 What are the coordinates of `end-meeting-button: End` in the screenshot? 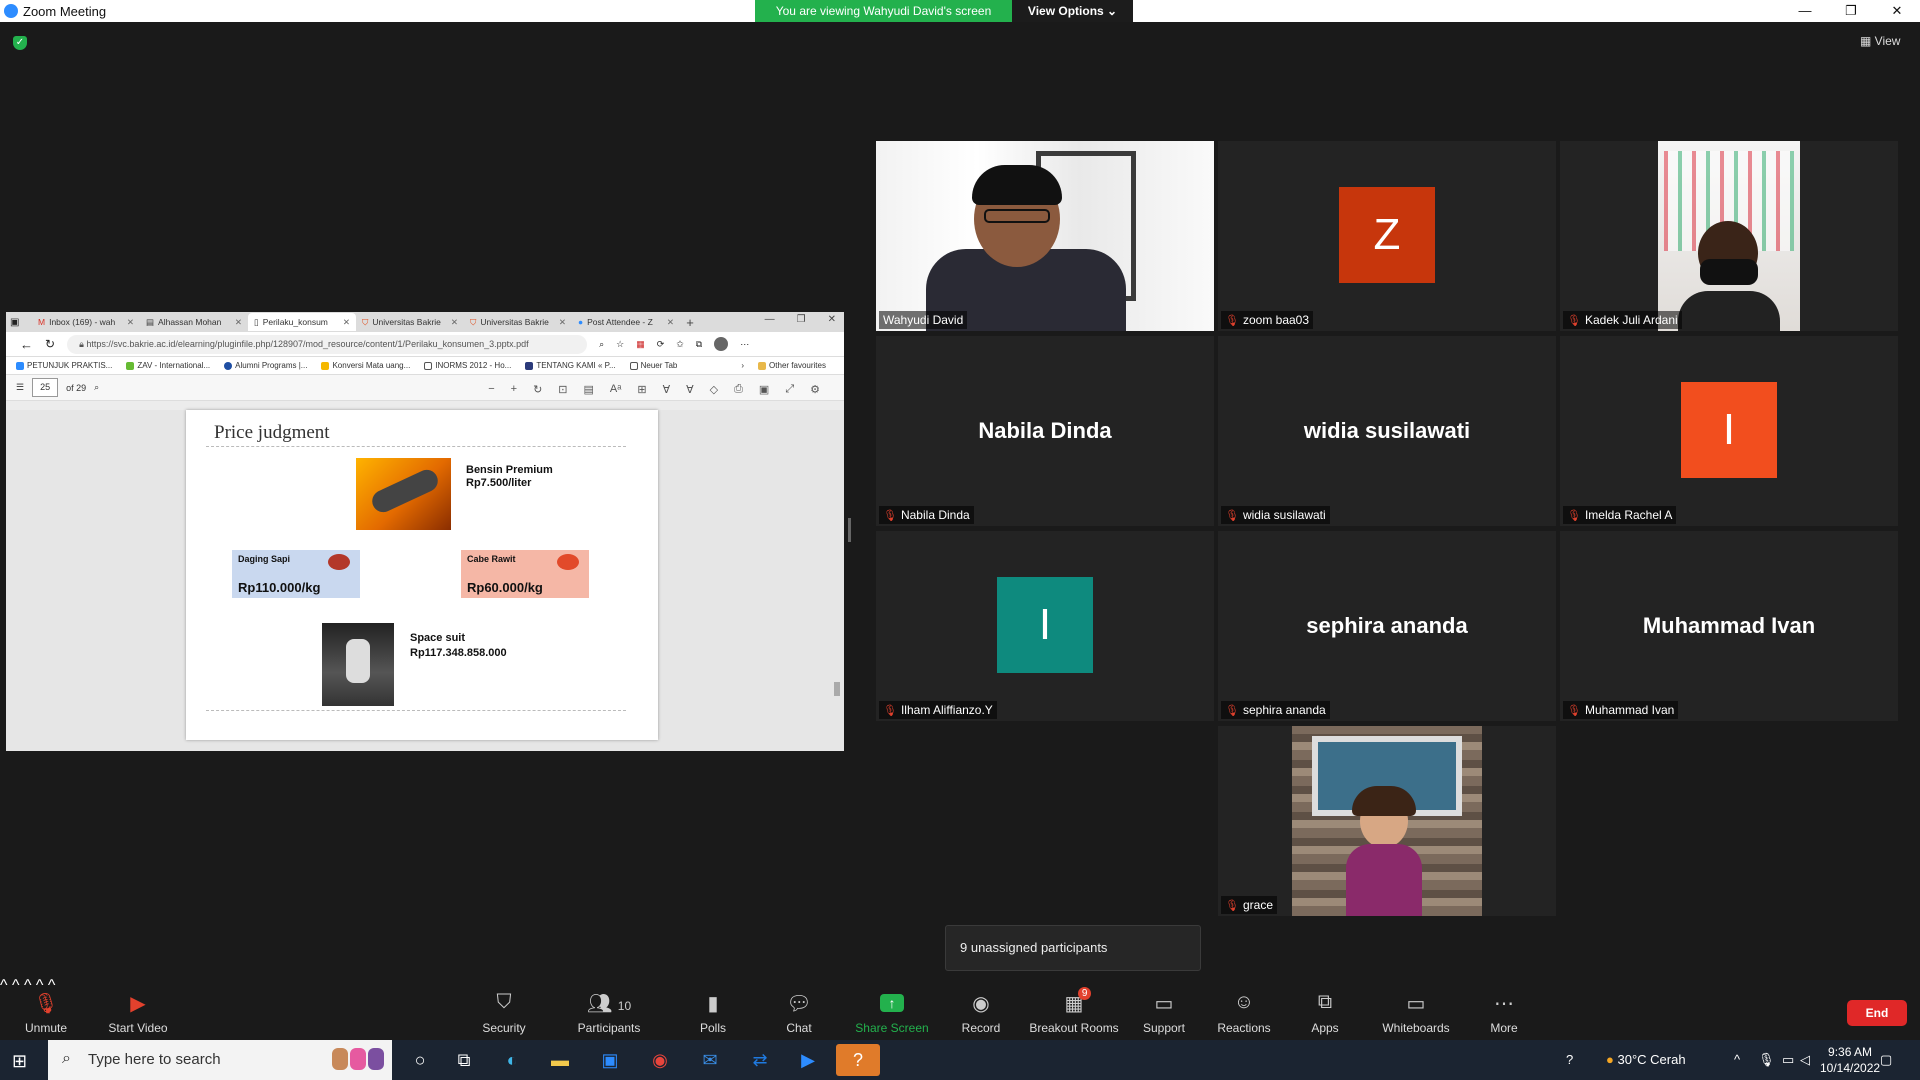 It's located at (1877, 1013).